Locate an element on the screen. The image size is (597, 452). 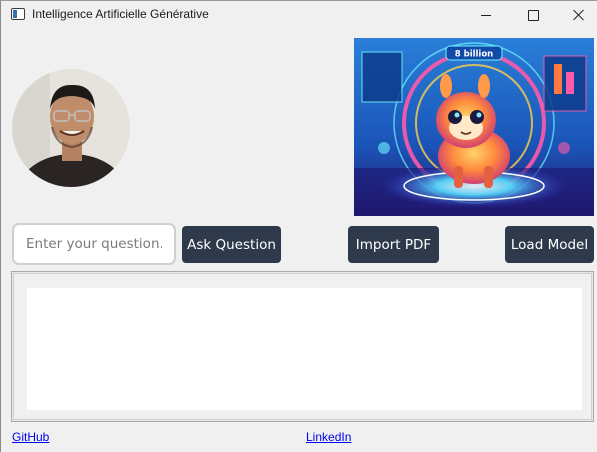
profile-photo is located at coordinates (71, 128).